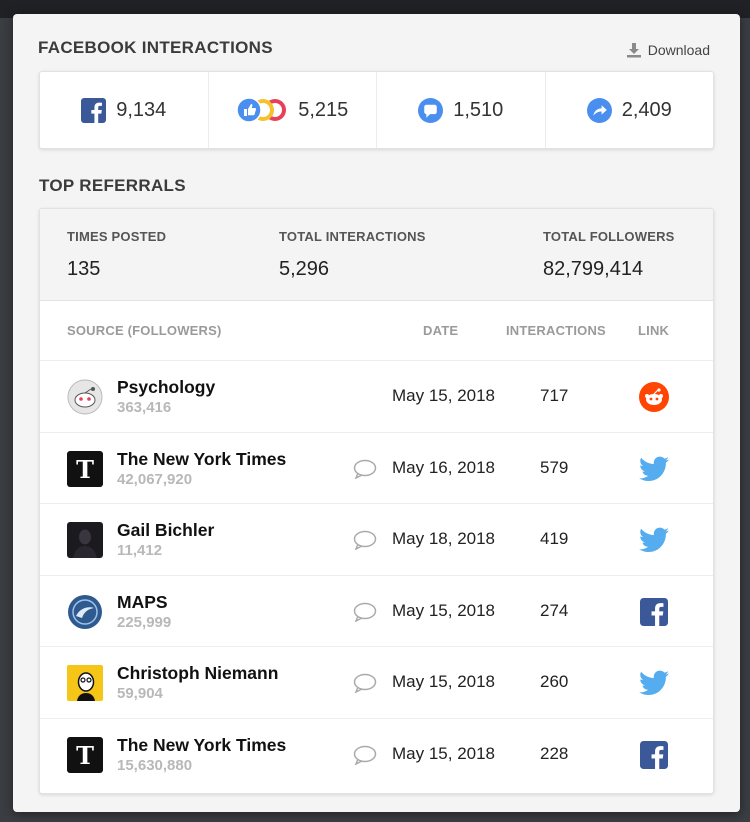  What do you see at coordinates (633, 50) in the screenshot?
I see `download-icon` at bounding box center [633, 50].